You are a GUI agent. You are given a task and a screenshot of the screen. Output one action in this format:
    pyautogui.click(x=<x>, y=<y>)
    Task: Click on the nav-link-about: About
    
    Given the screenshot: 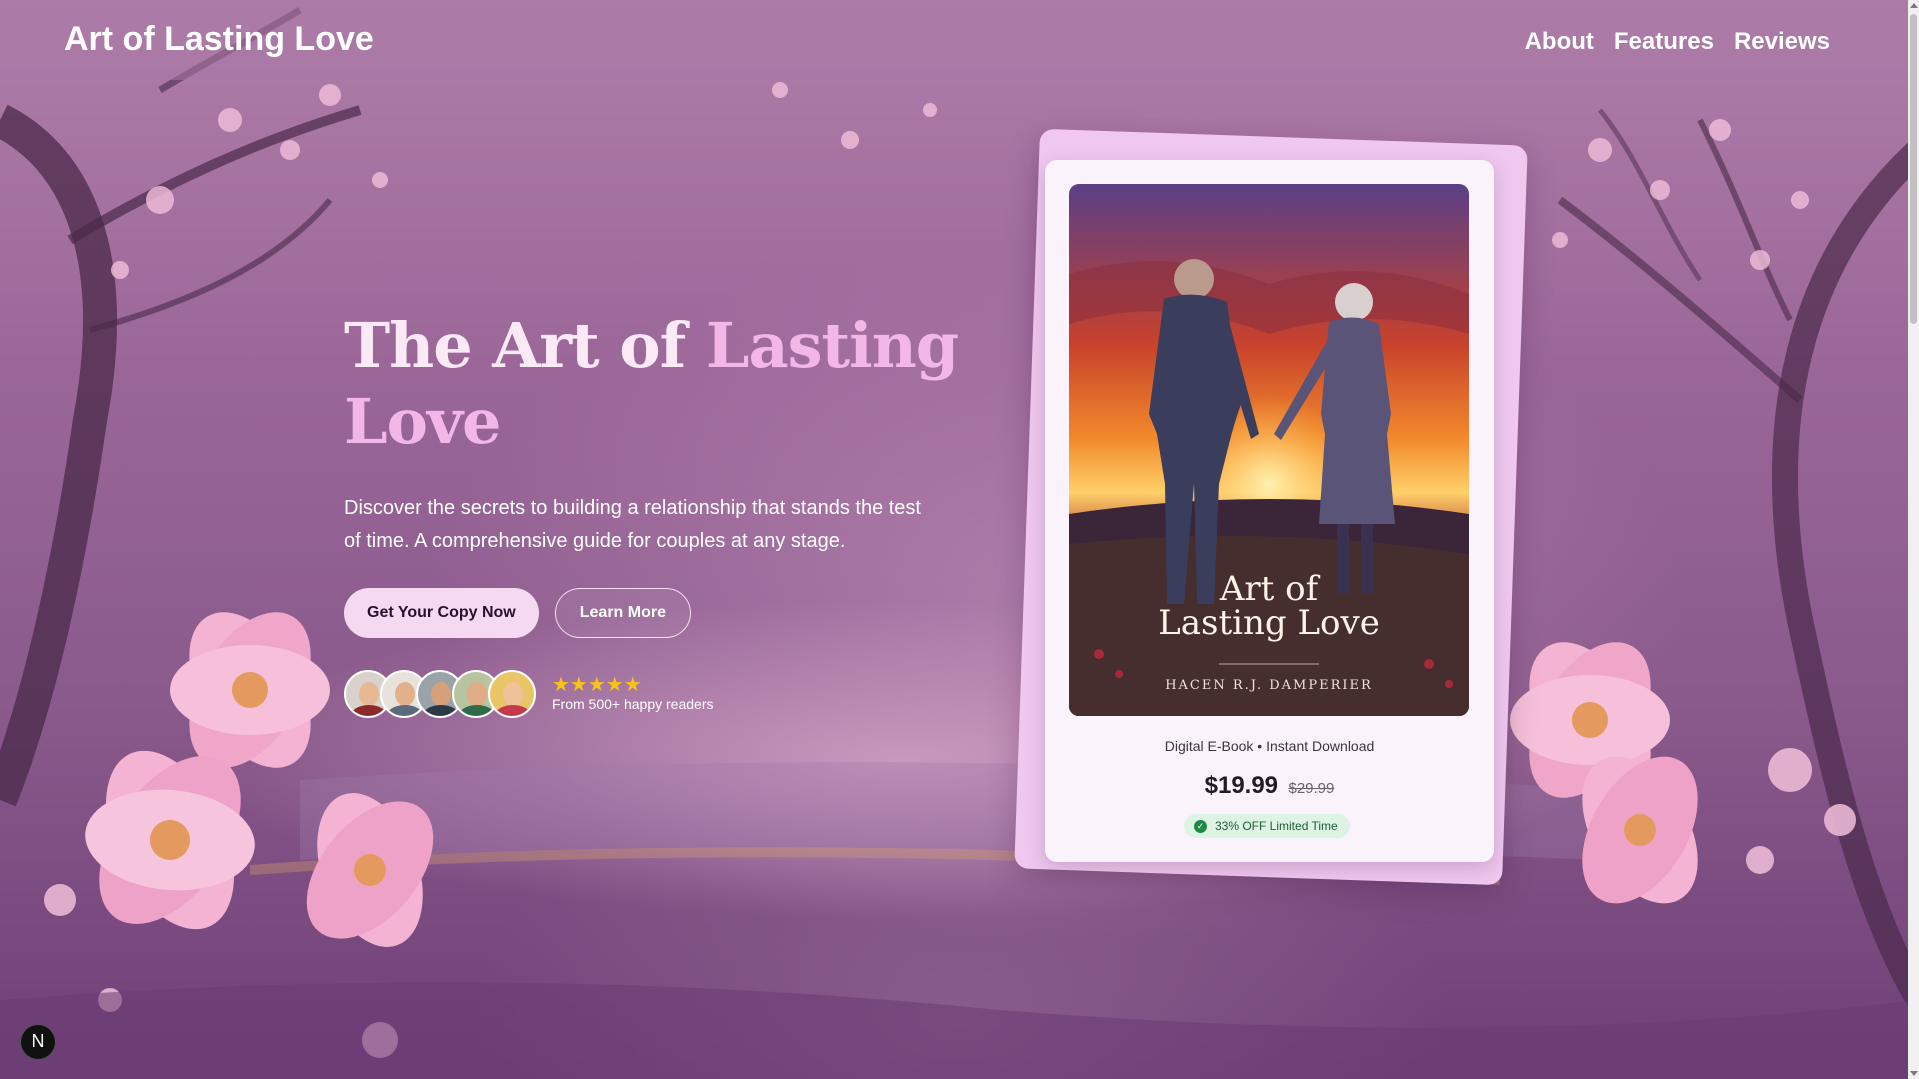 What is the action you would take?
    pyautogui.click(x=1559, y=42)
    